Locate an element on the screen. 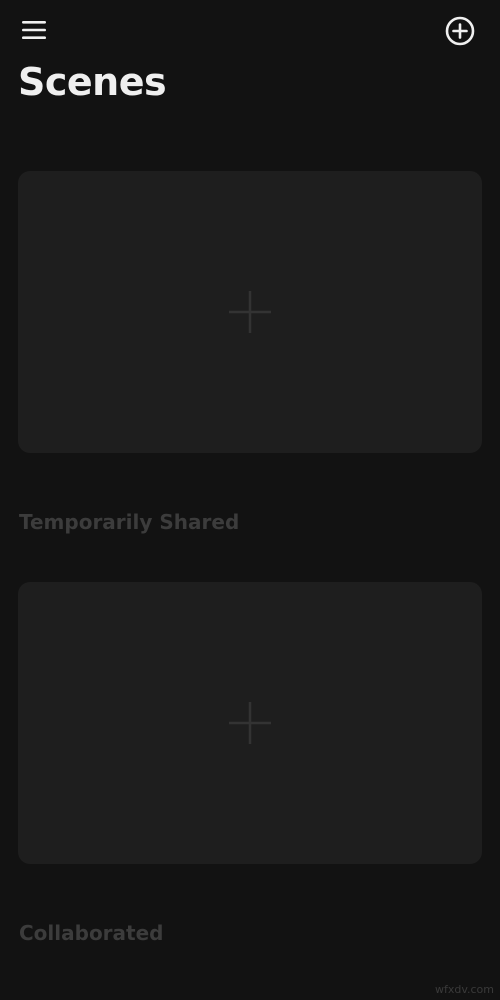 This screenshot has height=1000, width=500. watermark: wfxdv.com is located at coordinates (464, 989).